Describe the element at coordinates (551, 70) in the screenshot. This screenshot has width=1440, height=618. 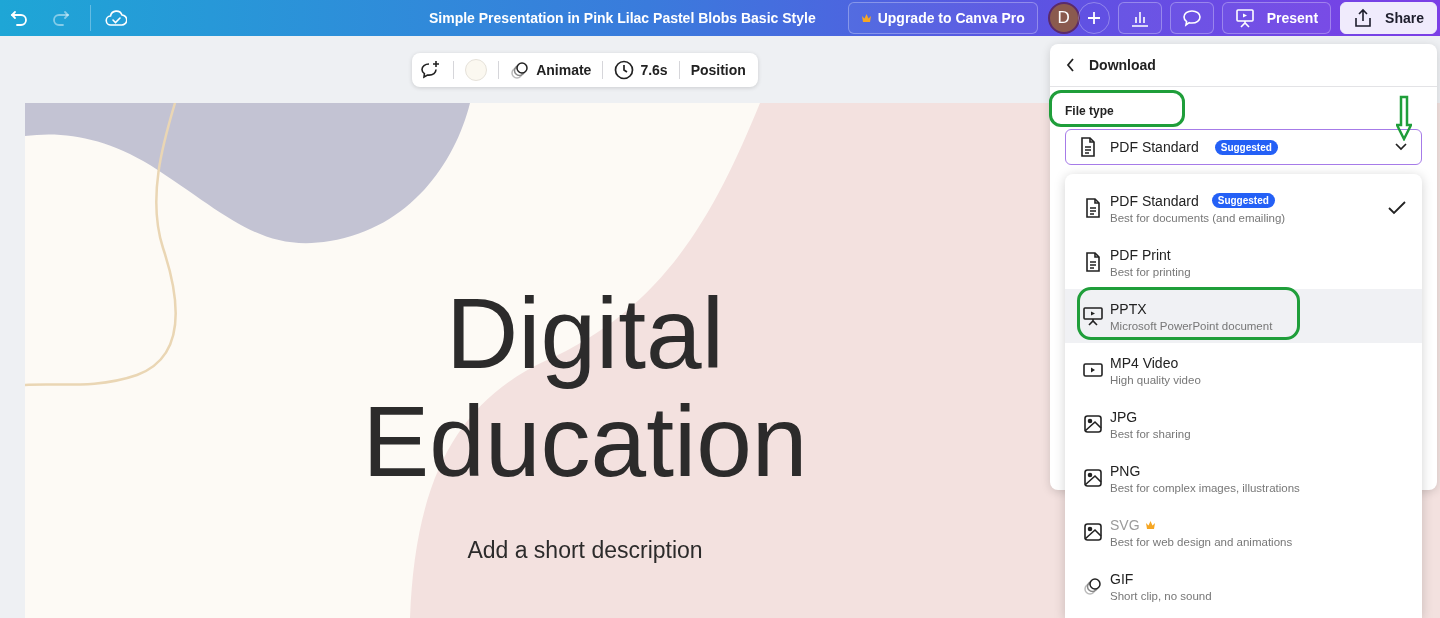
I see `animate-button: Animate` at that location.